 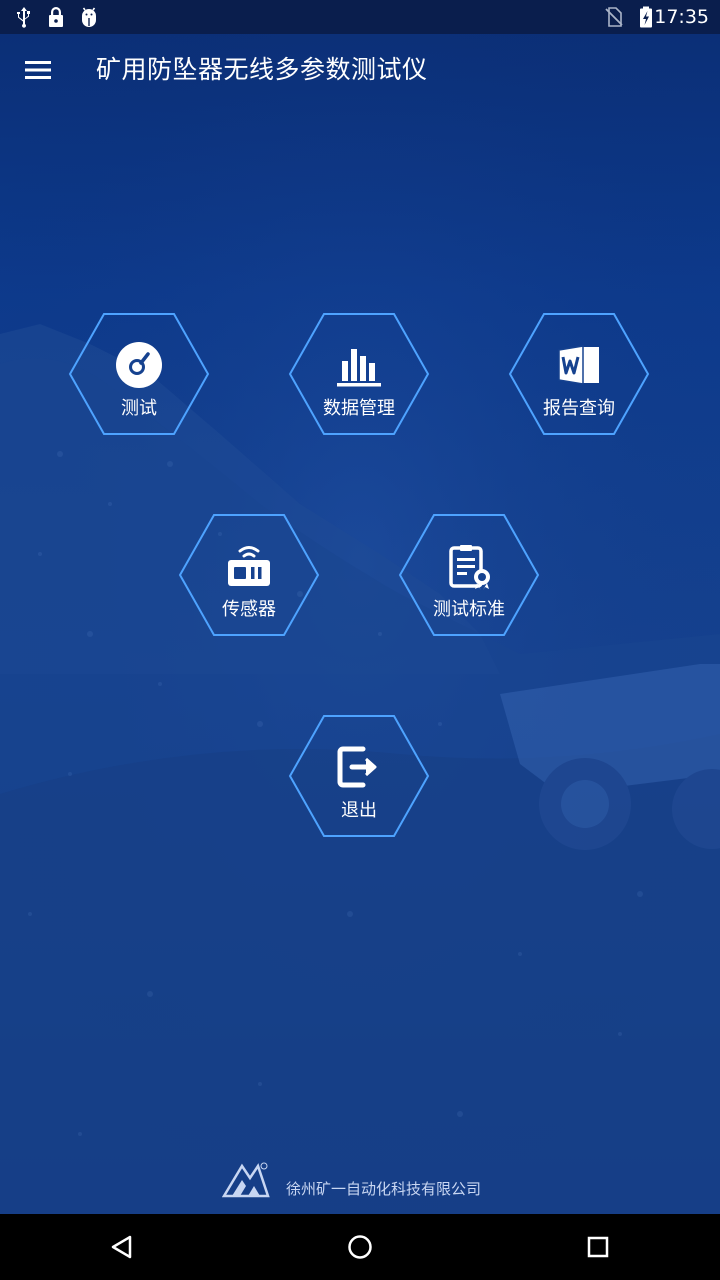 I want to click on app-bar: 矿用防坠器无线多参数测试仪, so click(x=360, y=70).